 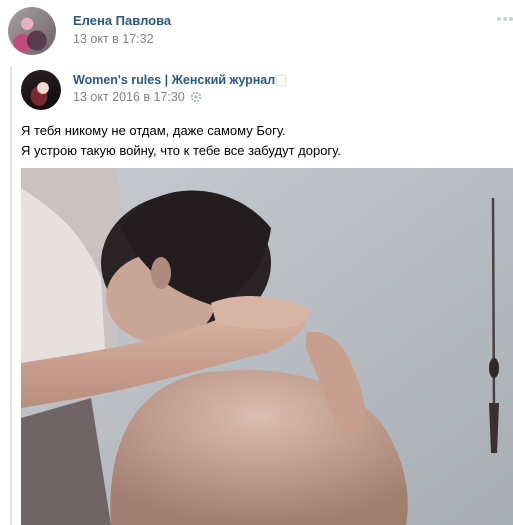 What do you see at coordinates (113, 39) in the screenshot?
I see `post-date: 13 окт в 17:32` at bounding box center [113, 39].